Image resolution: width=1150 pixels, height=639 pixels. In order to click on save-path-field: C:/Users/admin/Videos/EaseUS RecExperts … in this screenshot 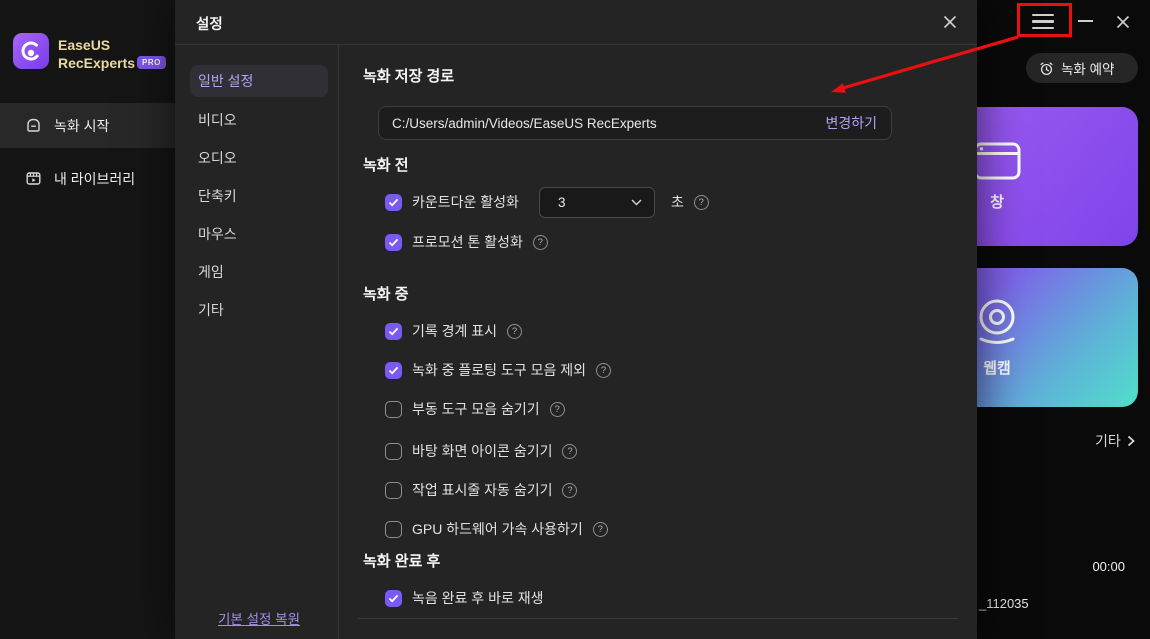, I will do `click(635, 123)`.